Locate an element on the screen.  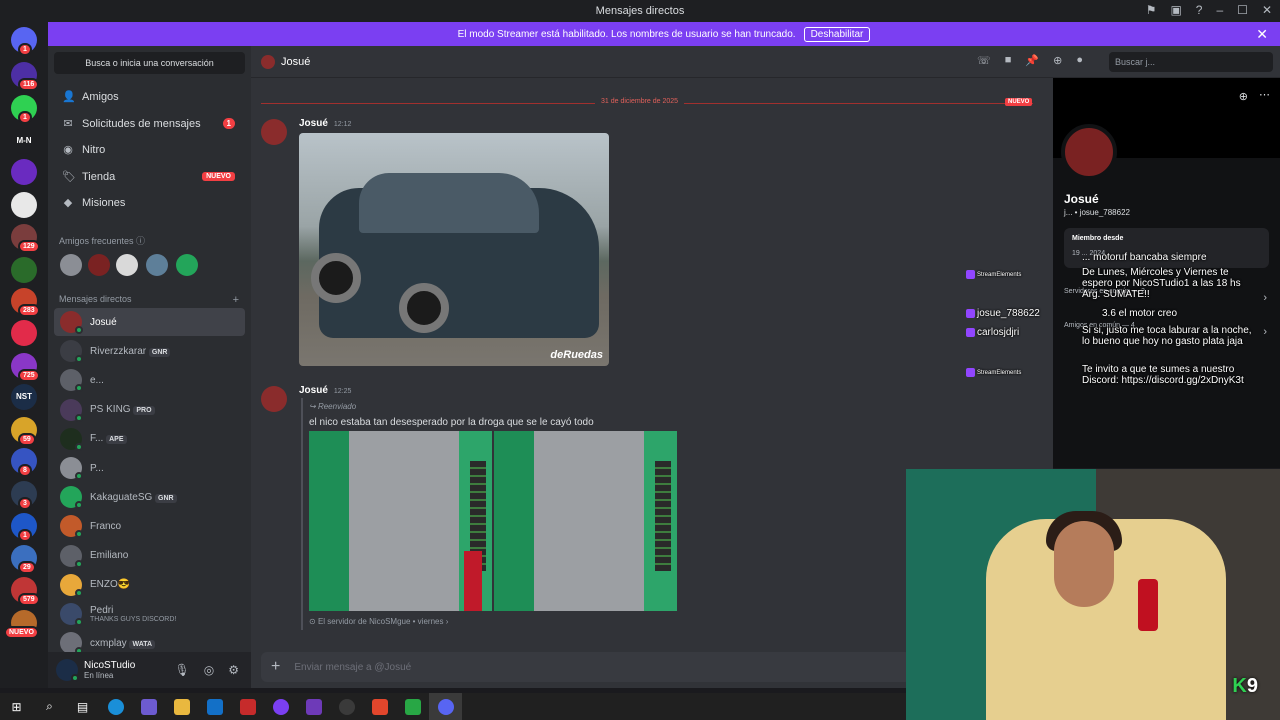
headphones-icon: ◎ is located at coordinates (209, 670).